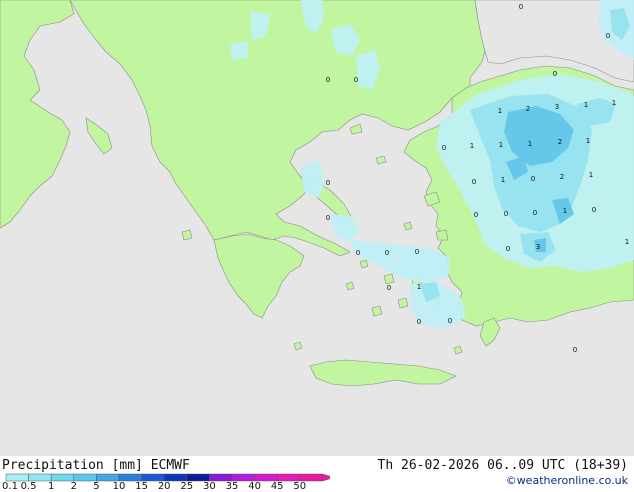  I want to click on color-scale-tick: 25, so click(187, 486).